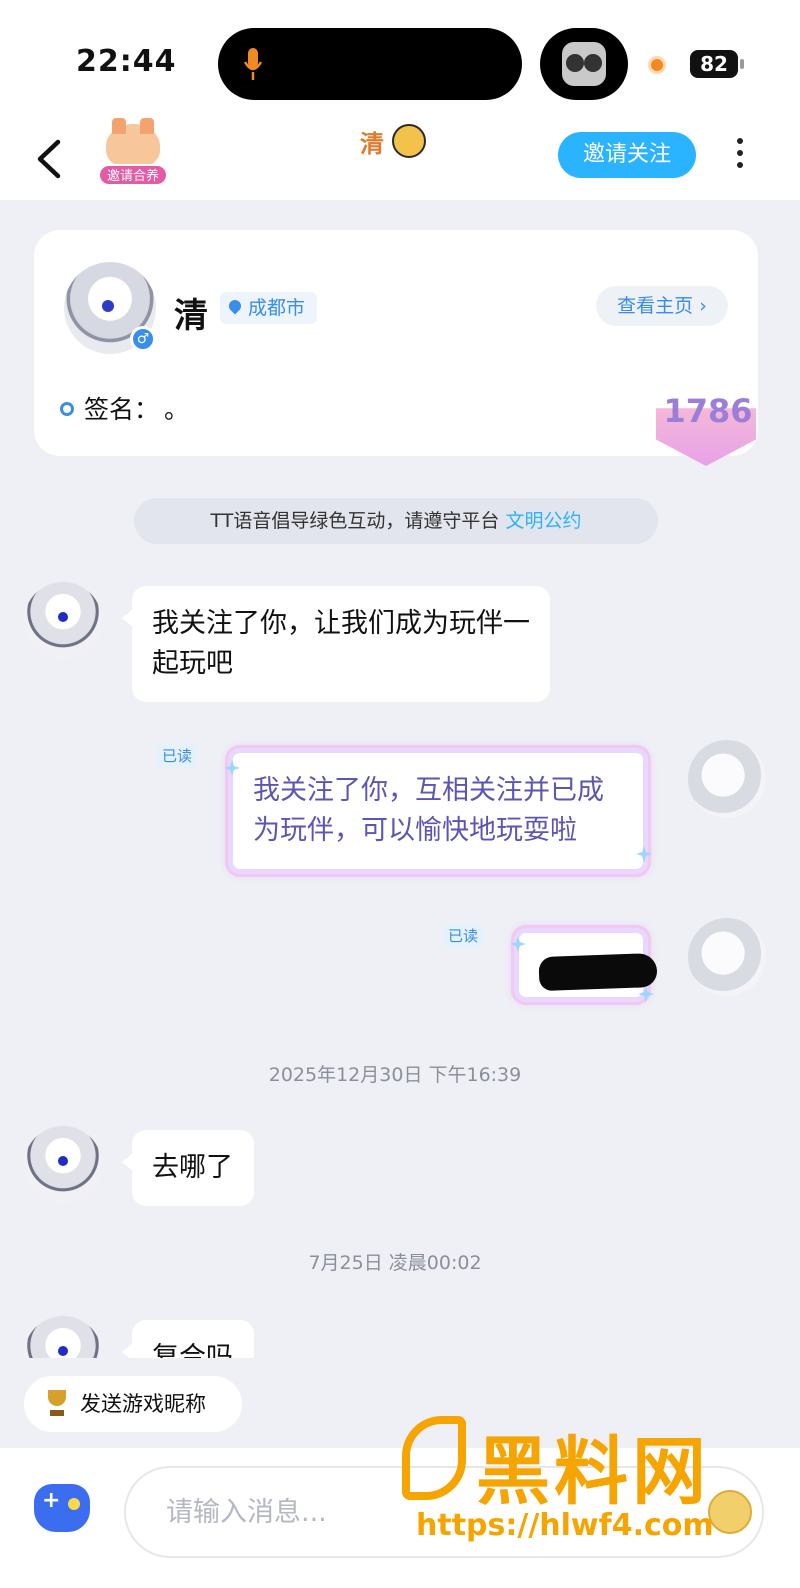 The height and width of the screenshot is (1588, 800). What do you see at coordinates (177, 409) in the screenshot?
I see `signature-text: 。` at bounding box center [177, 409].